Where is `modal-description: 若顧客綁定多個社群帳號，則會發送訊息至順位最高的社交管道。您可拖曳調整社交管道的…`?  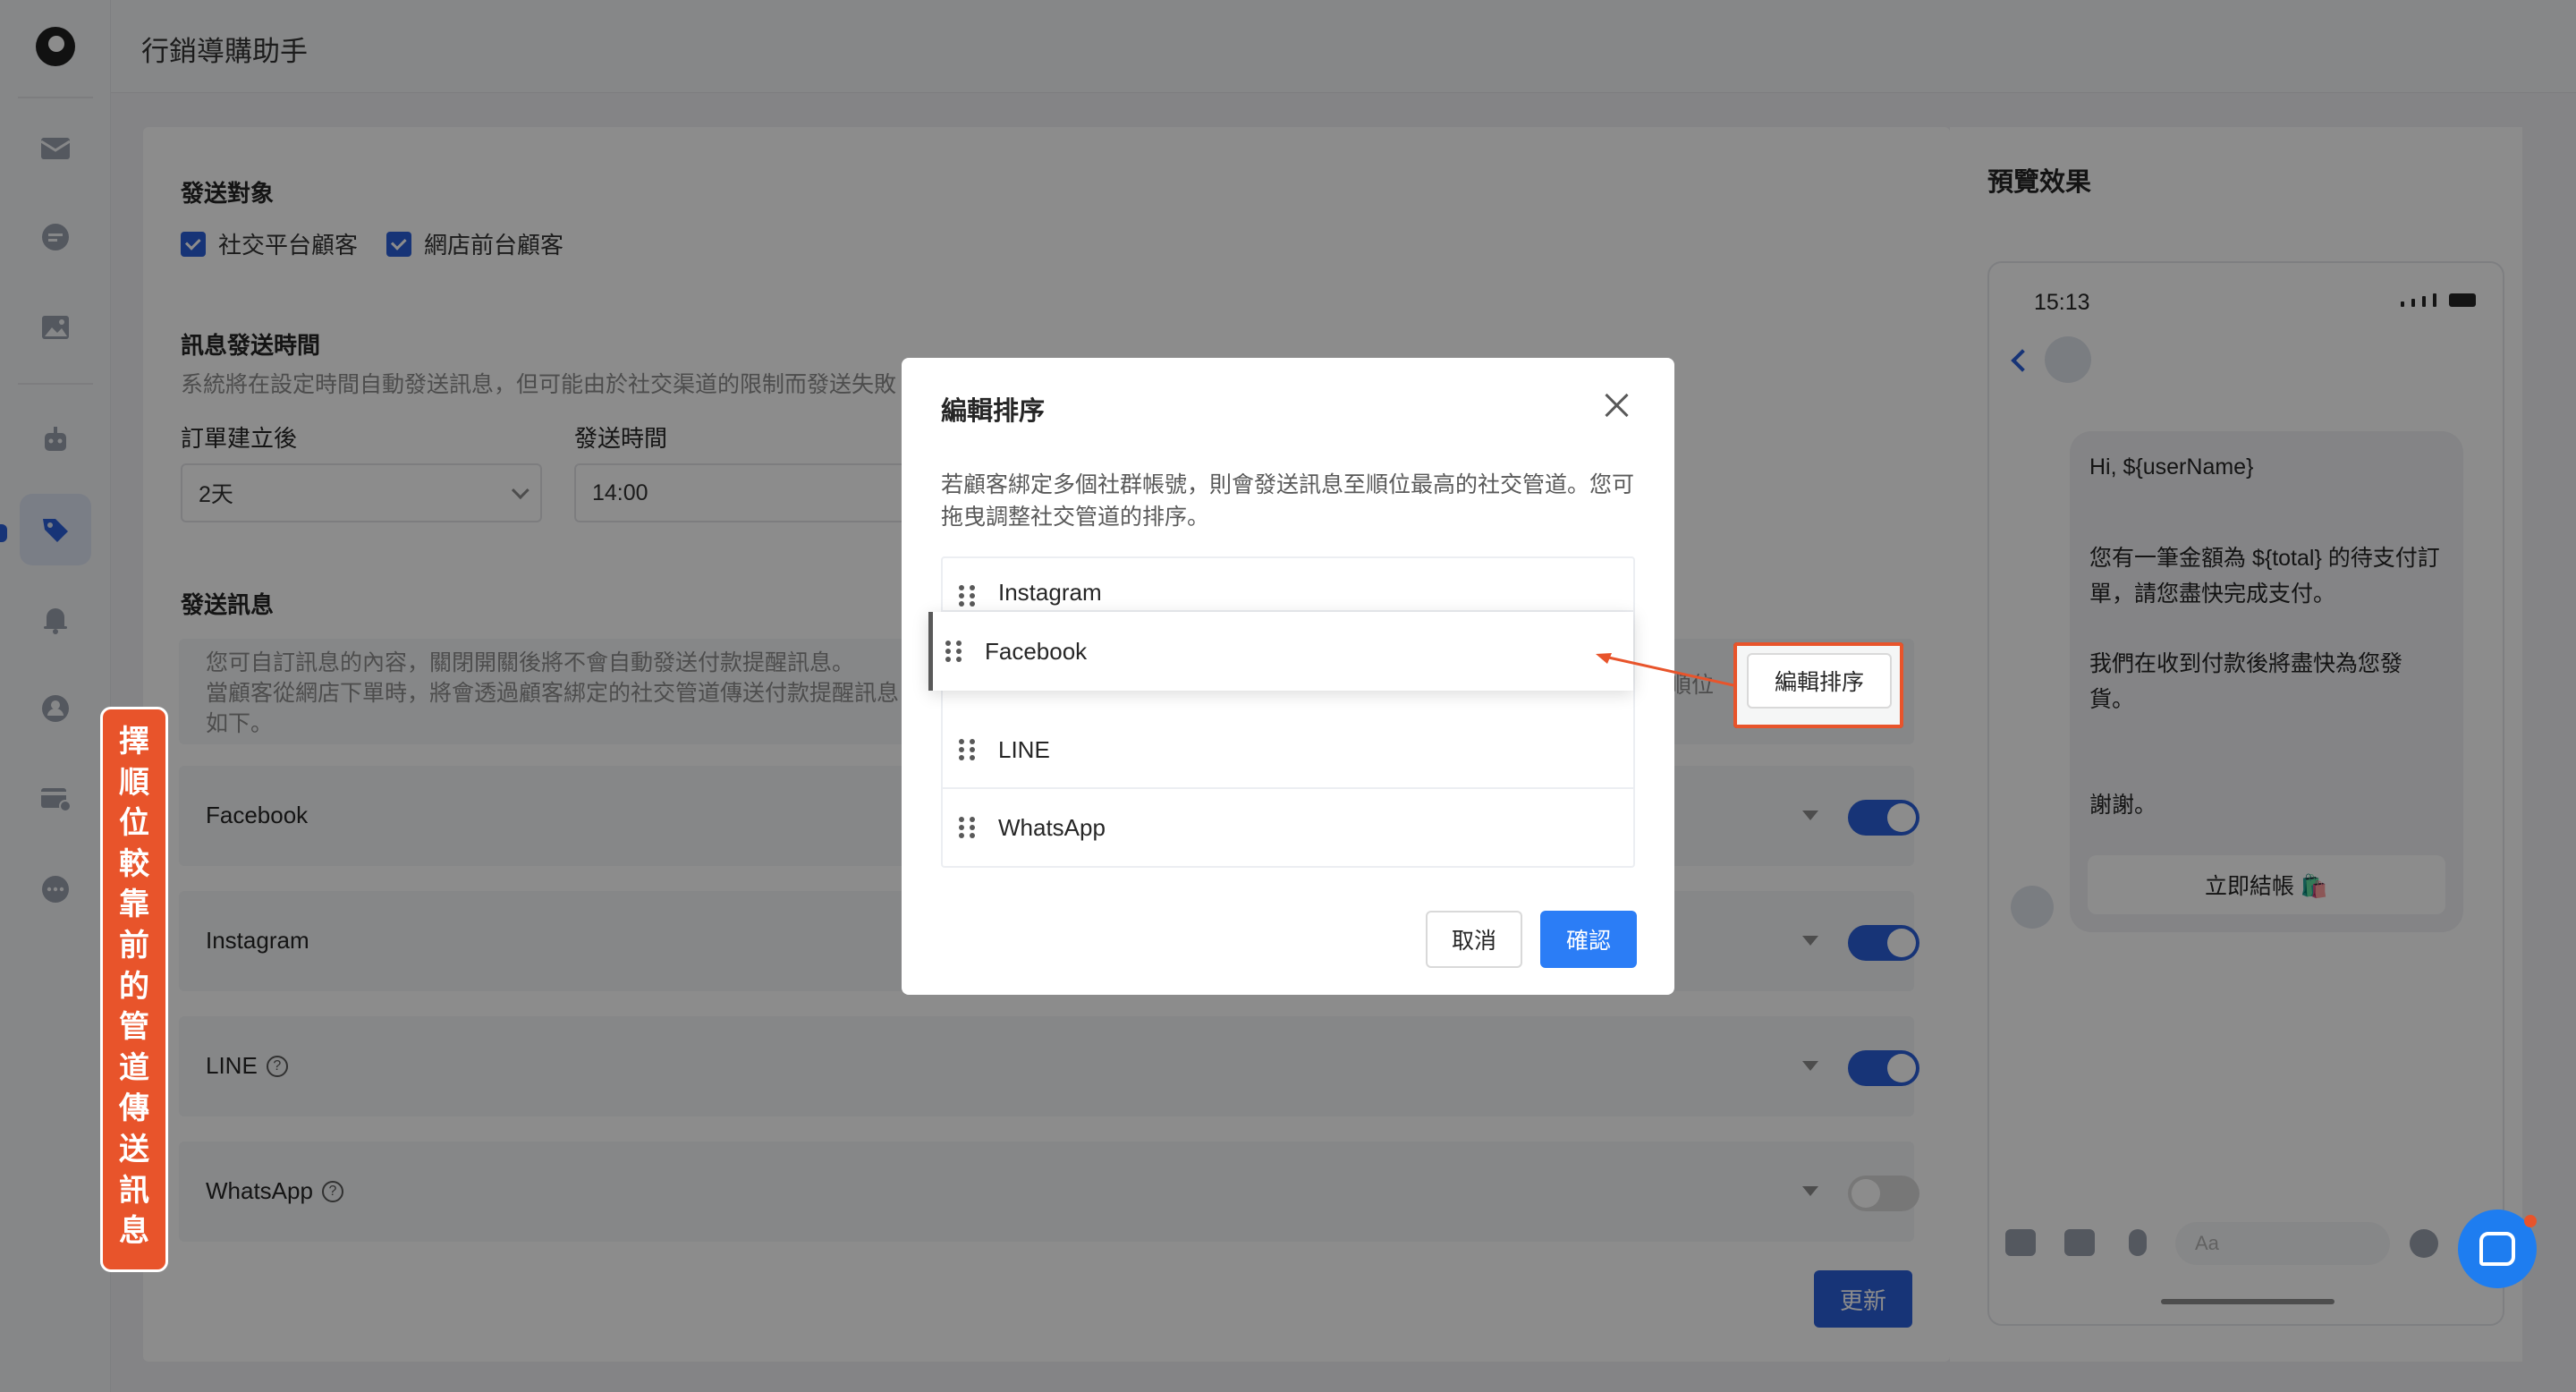 modal-description: 若顧客綁定多個社群帳號，則會發送訊息至順位最高的社交管道。您可拖曳調整社交管道的… is located at coordinates (1288, 501).